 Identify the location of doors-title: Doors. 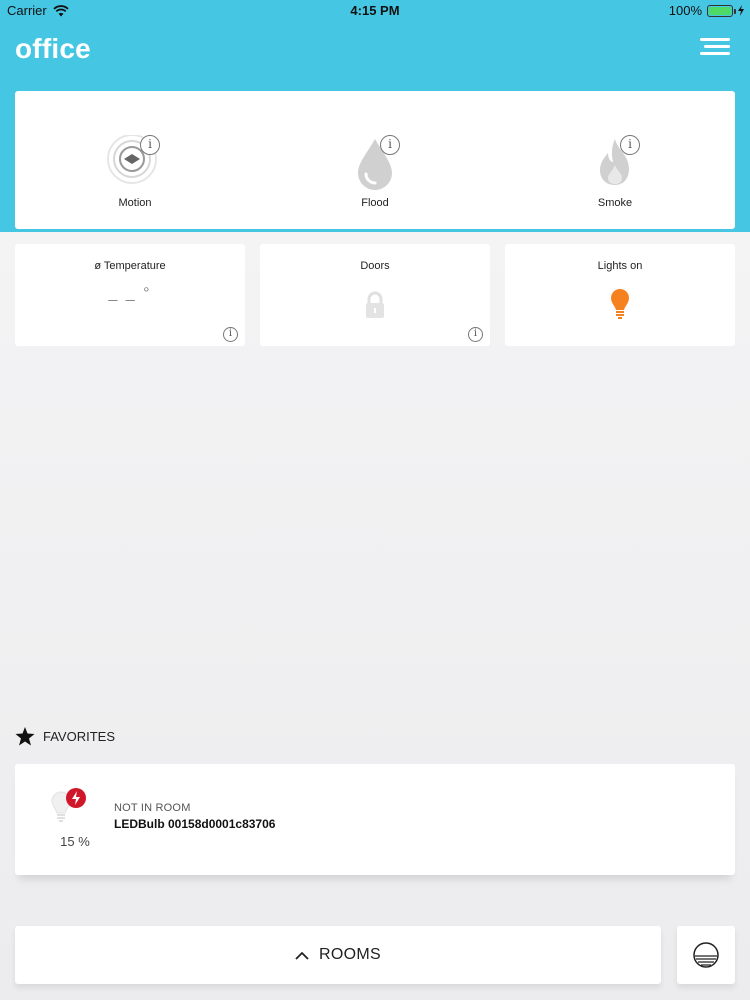
(375, 266).